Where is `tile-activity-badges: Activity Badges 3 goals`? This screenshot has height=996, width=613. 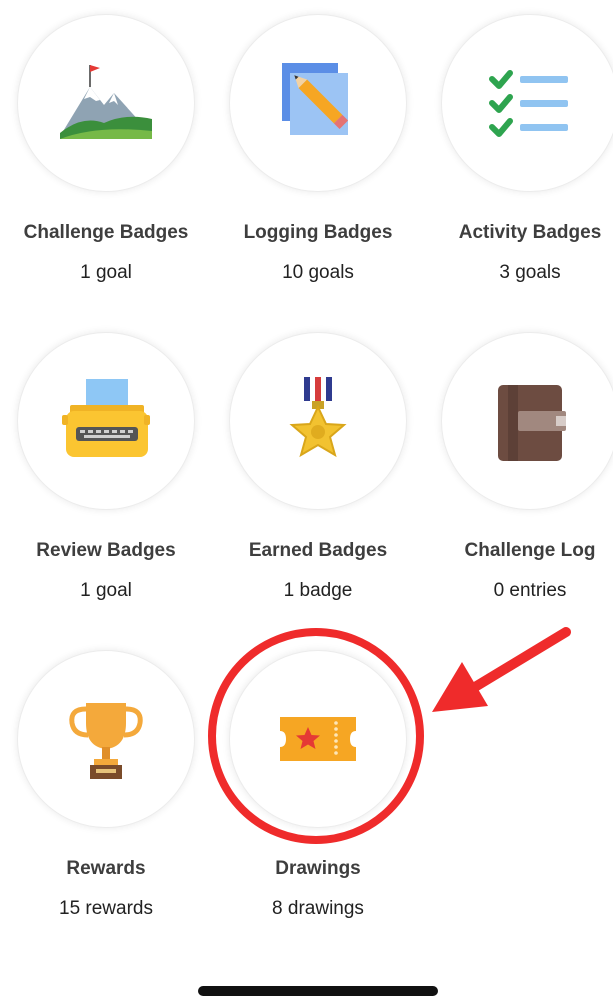
tile-activity-badges: Activity Badges 3 goals is located at coordinates (518, 150).